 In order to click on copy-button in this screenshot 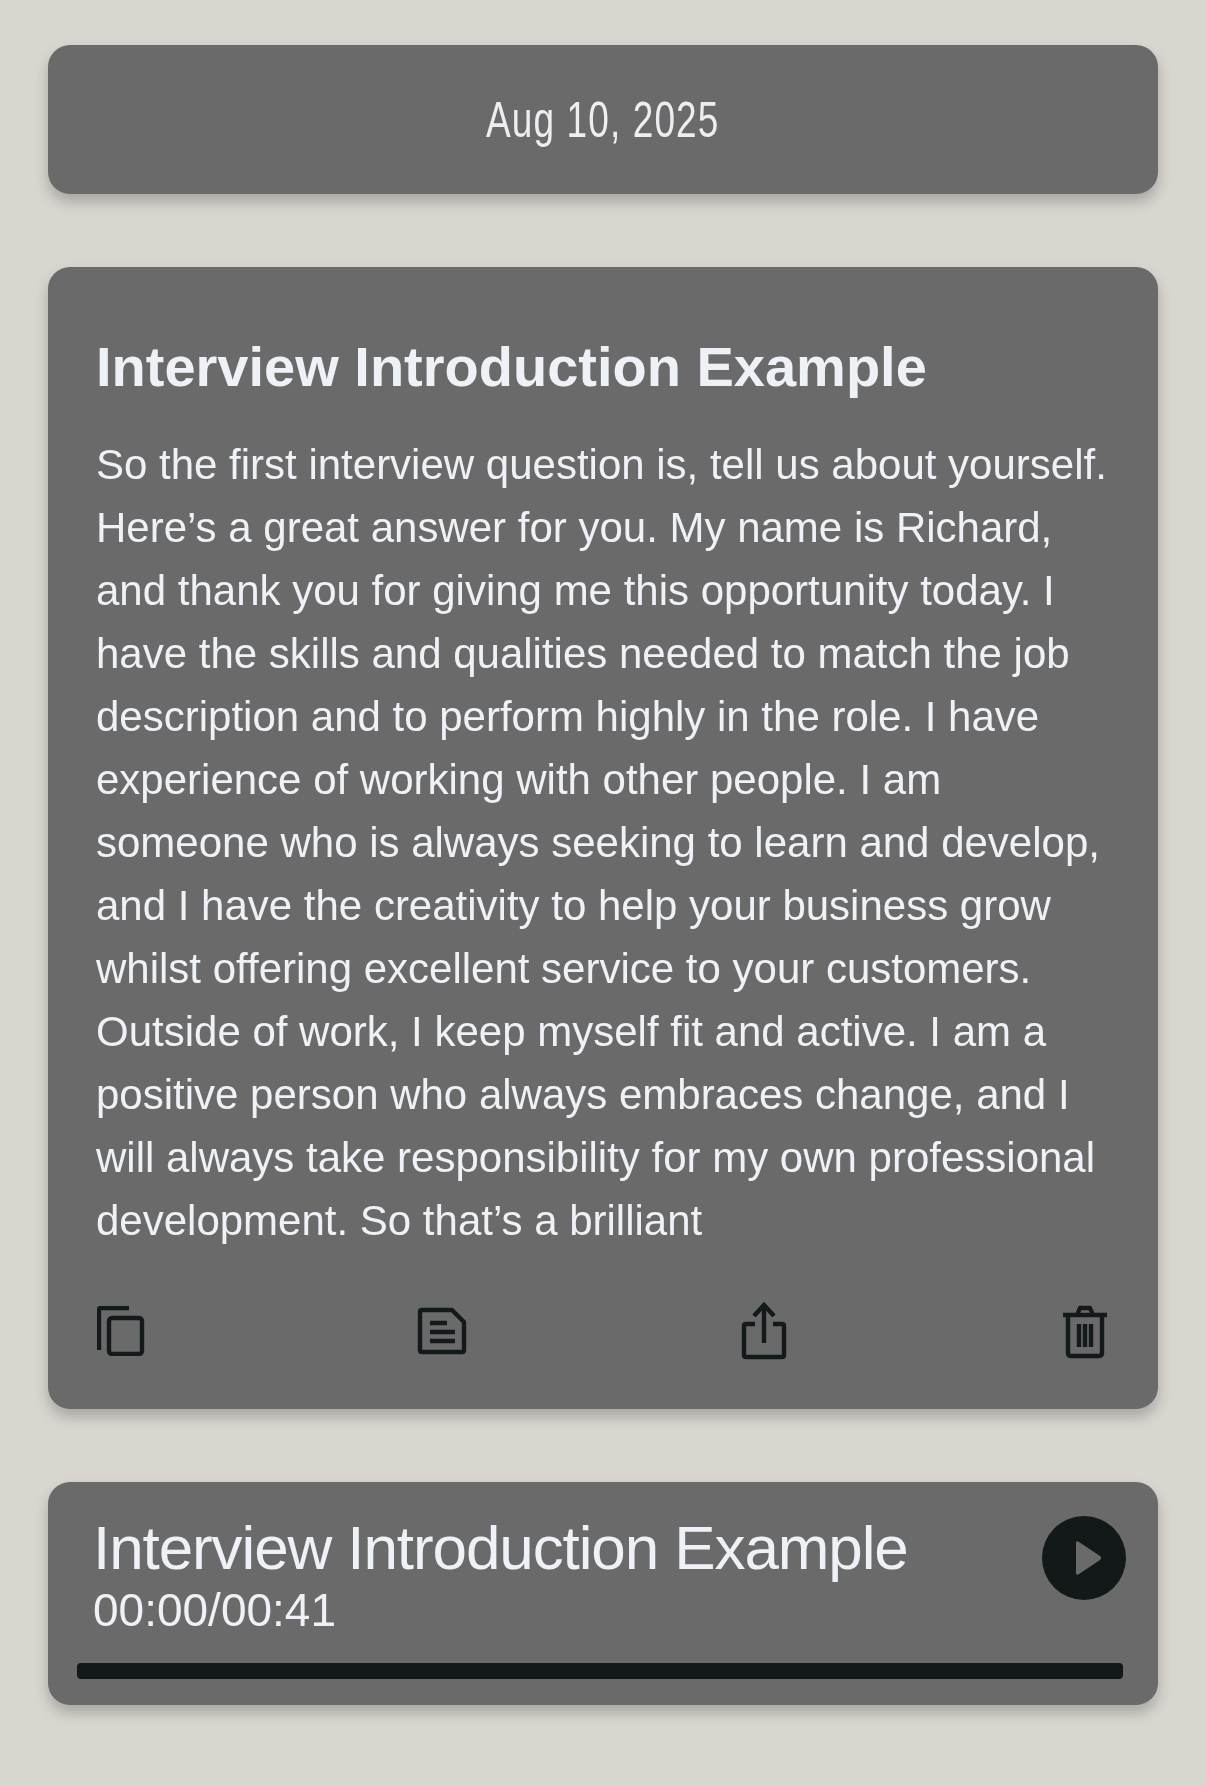, I will do `click(121, 1331)`.